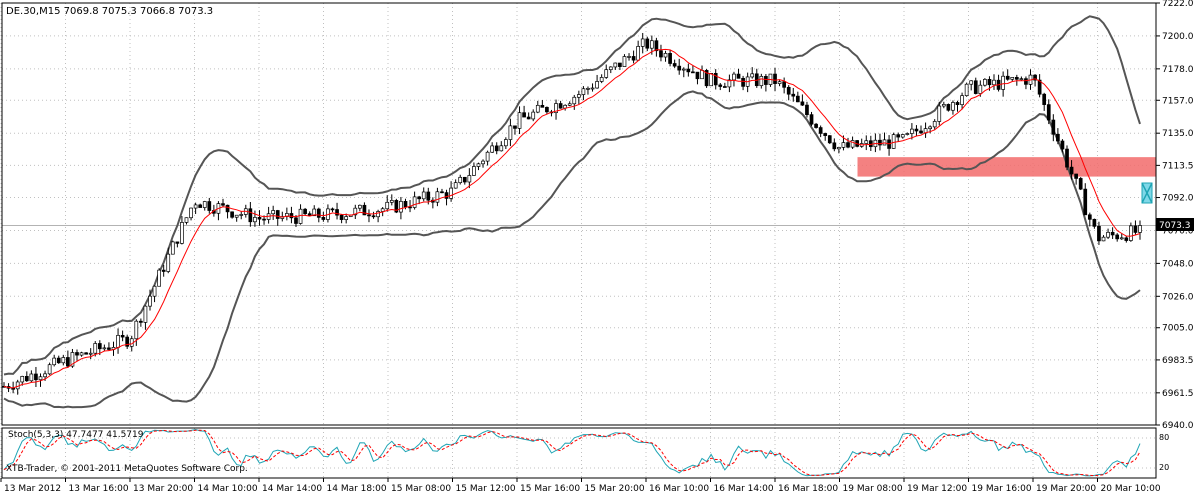  What do you see at coordinates (1178, 199) in the screenshot?
I see `y-tick-label: 7092.0` at bounding box center [1178, 199].